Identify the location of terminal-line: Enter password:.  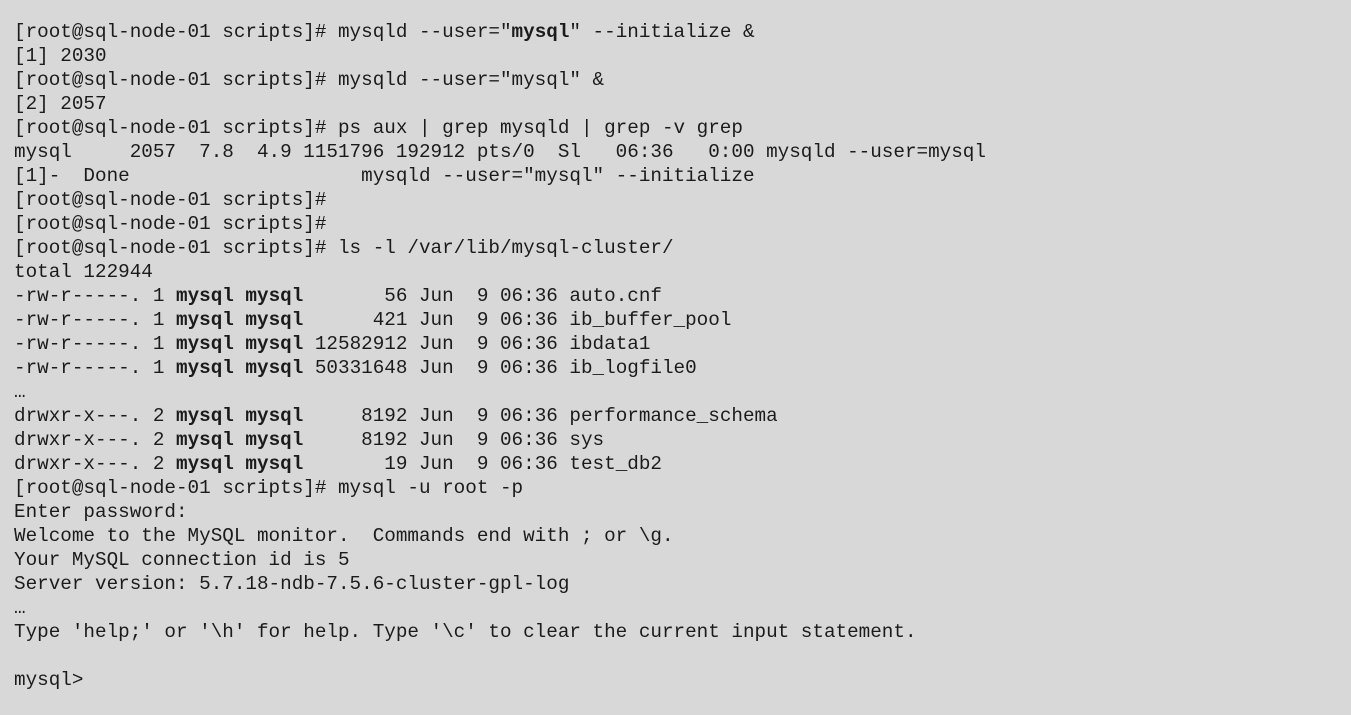
(675, 512).